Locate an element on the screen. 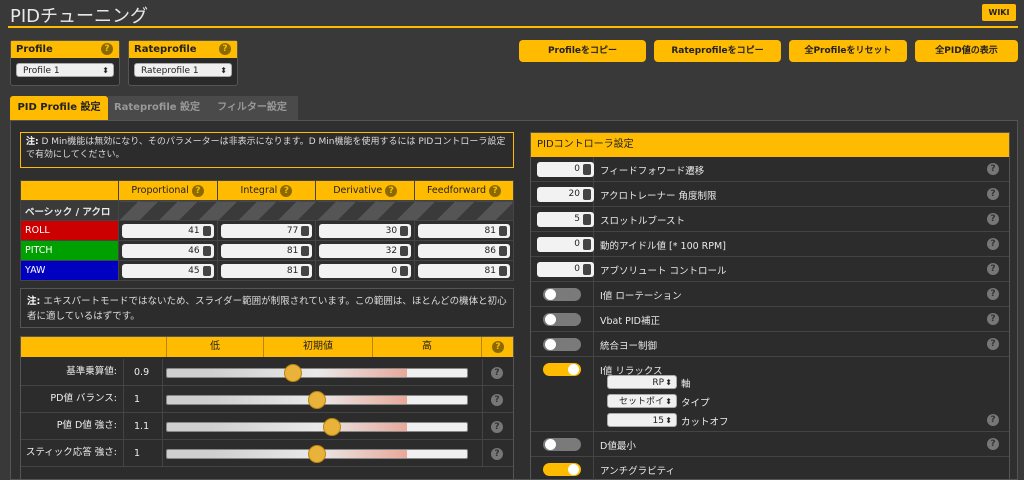 The height and width of the screenshot is (480, 1024). i-relax-toggle is located at coordinates (562, 369).